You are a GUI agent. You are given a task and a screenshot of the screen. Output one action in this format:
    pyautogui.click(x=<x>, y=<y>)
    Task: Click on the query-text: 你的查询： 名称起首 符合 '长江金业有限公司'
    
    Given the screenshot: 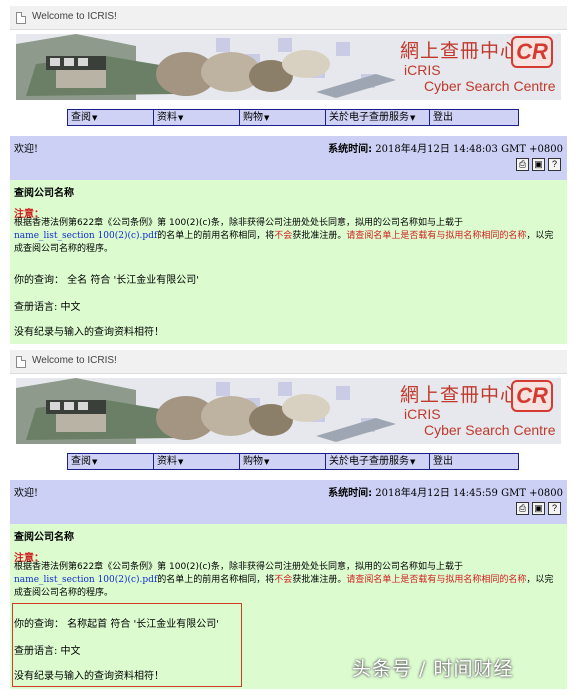 What is the action you would take?
    pyautogui.click(x=117, y=624)
    